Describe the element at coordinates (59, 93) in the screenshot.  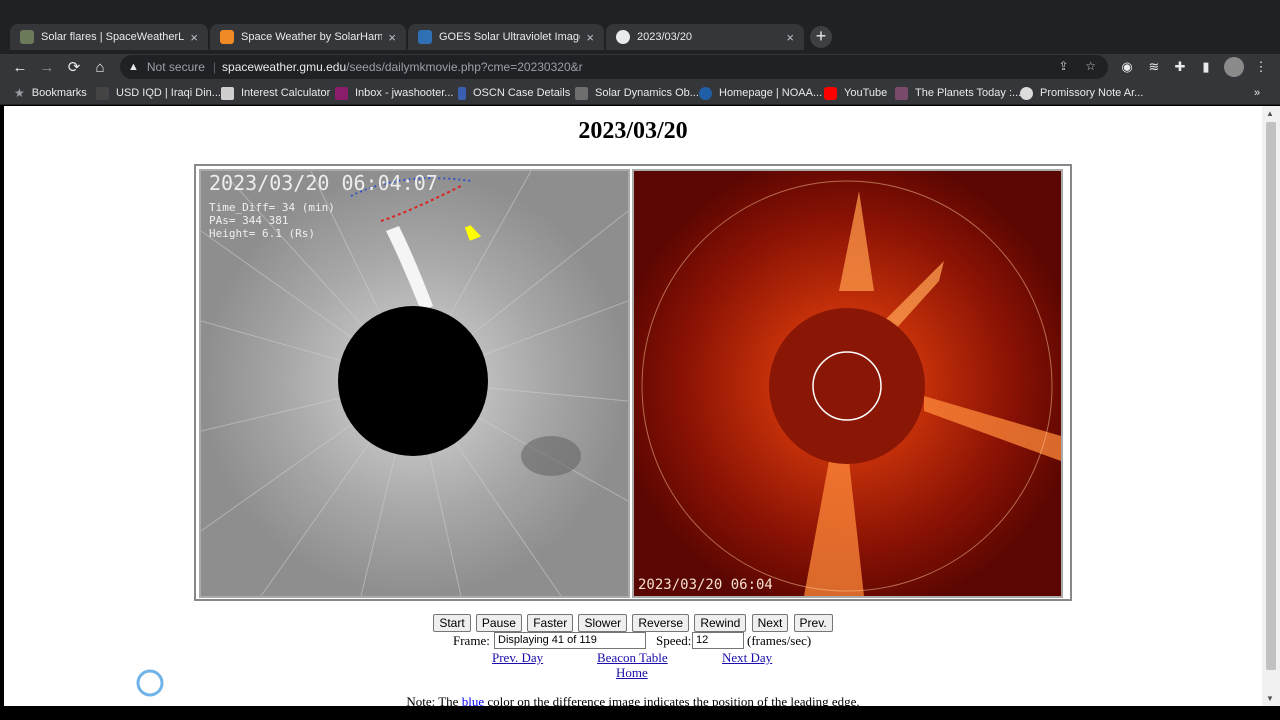
I see `bookmark-label: Bookmarks` at that location.